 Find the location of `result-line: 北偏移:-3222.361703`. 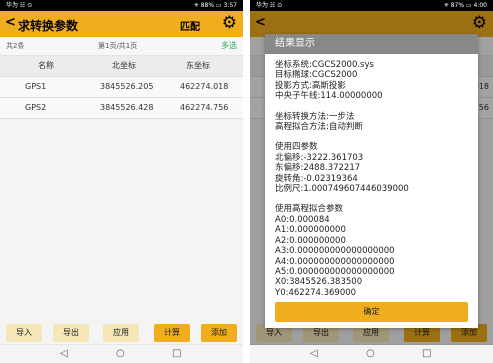

result-line: 北偏移:-3222.361703 is located at coordinates (319, 157).